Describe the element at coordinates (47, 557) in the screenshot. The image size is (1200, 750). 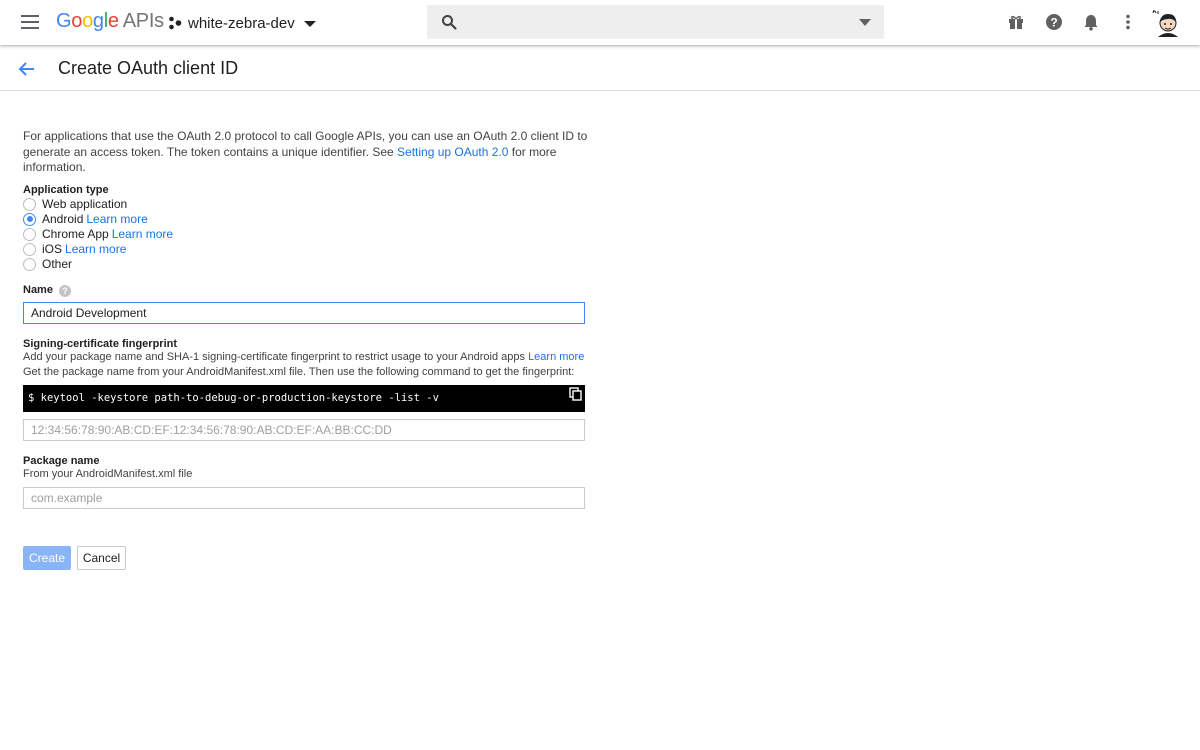
I see `create-button: Create` at that location.